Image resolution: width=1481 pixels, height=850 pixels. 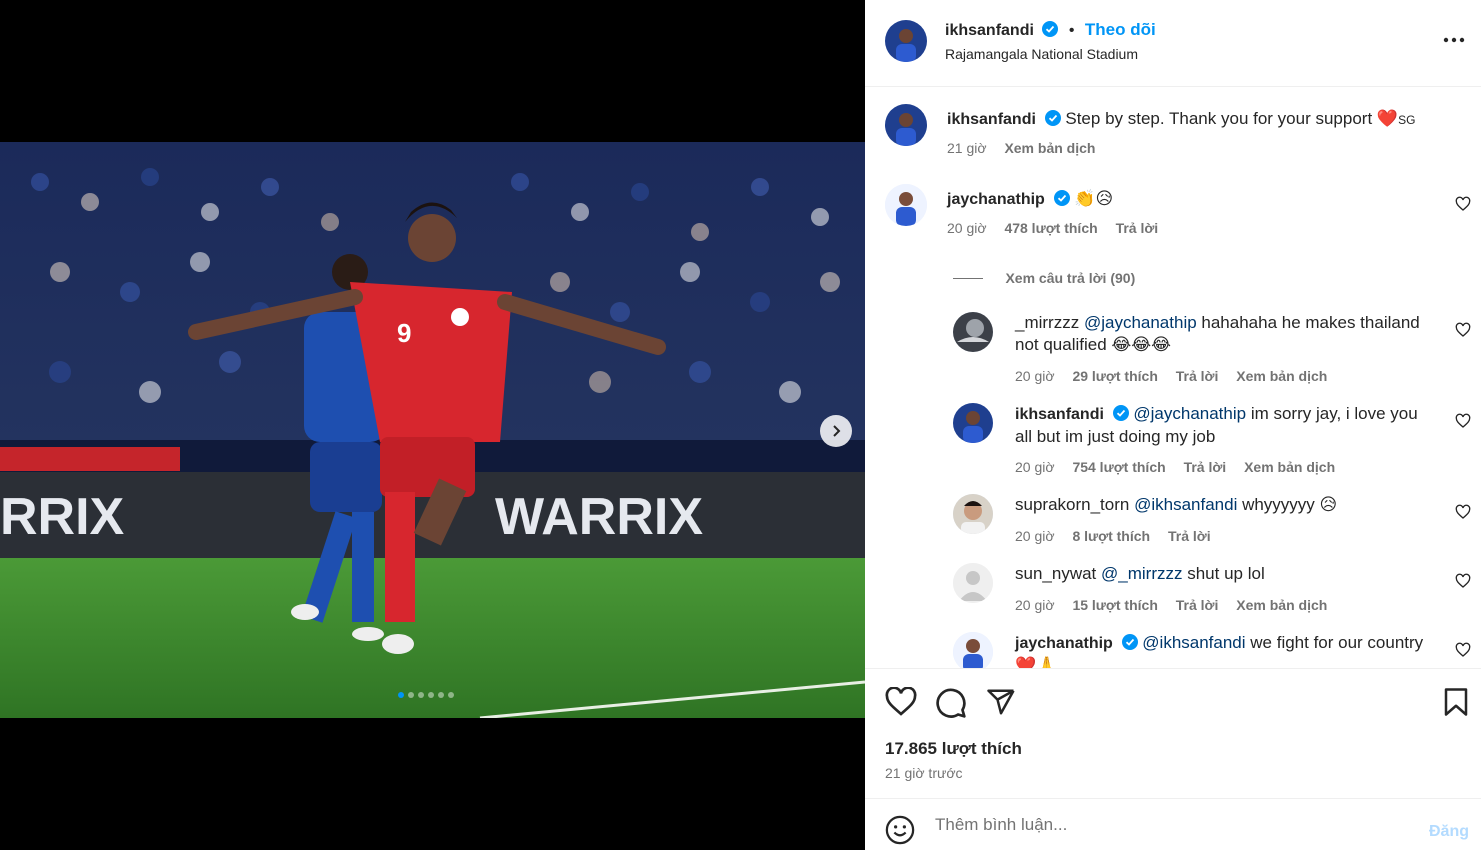 I want to click on reply-likes: 29 lượt thích, so click(x=1114, y=376).